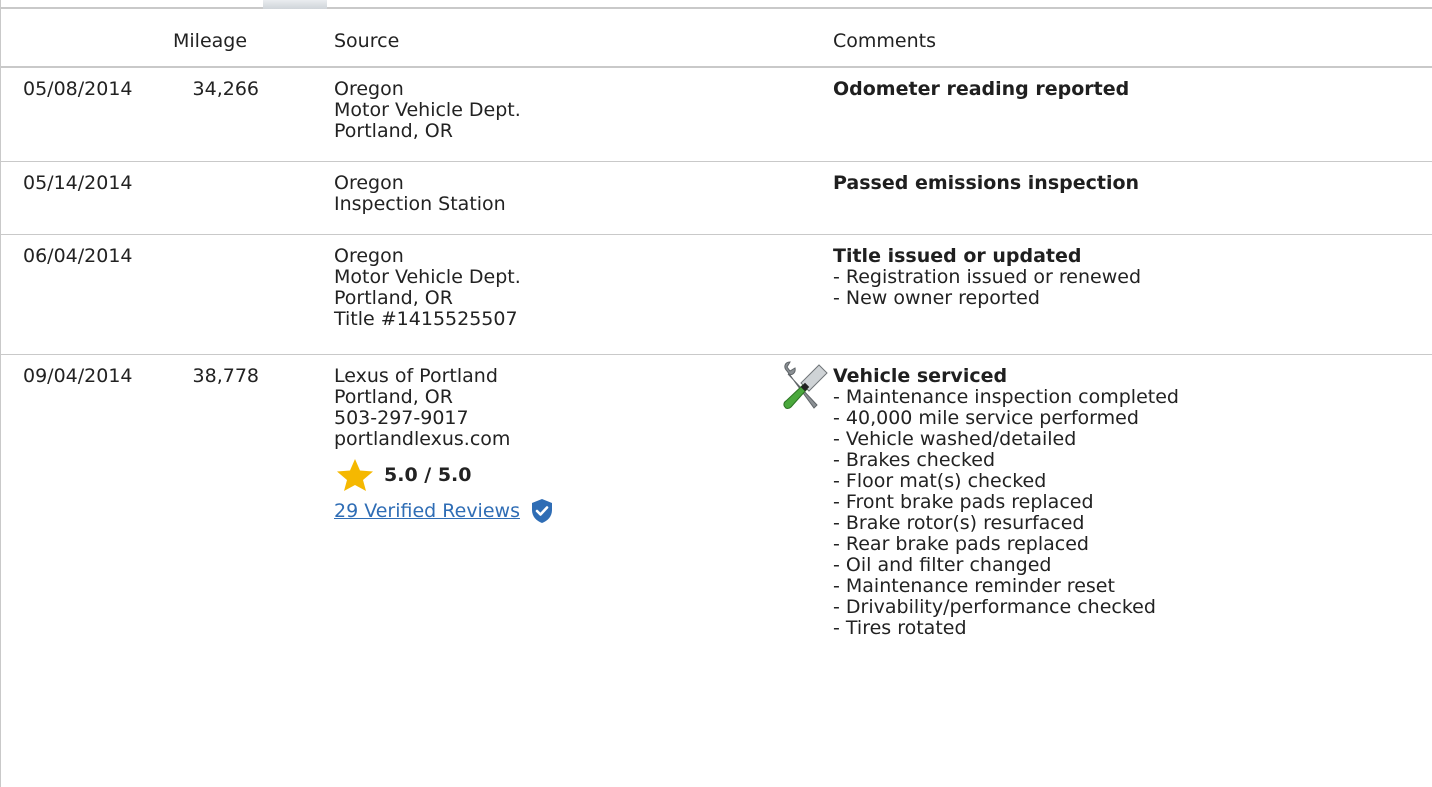 The width and height of the screenshot is (1432, 787). I want to click on record-date: 05/08/2014, so click(78, 89).